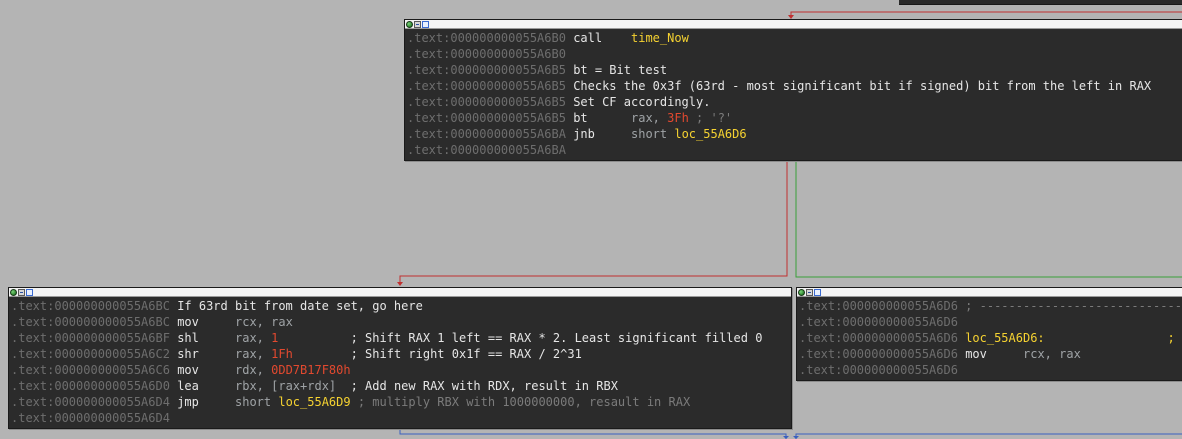  Describe the element at coordinates (986, 14) in the screenshot. I see `edge-incoming-red` at that location.